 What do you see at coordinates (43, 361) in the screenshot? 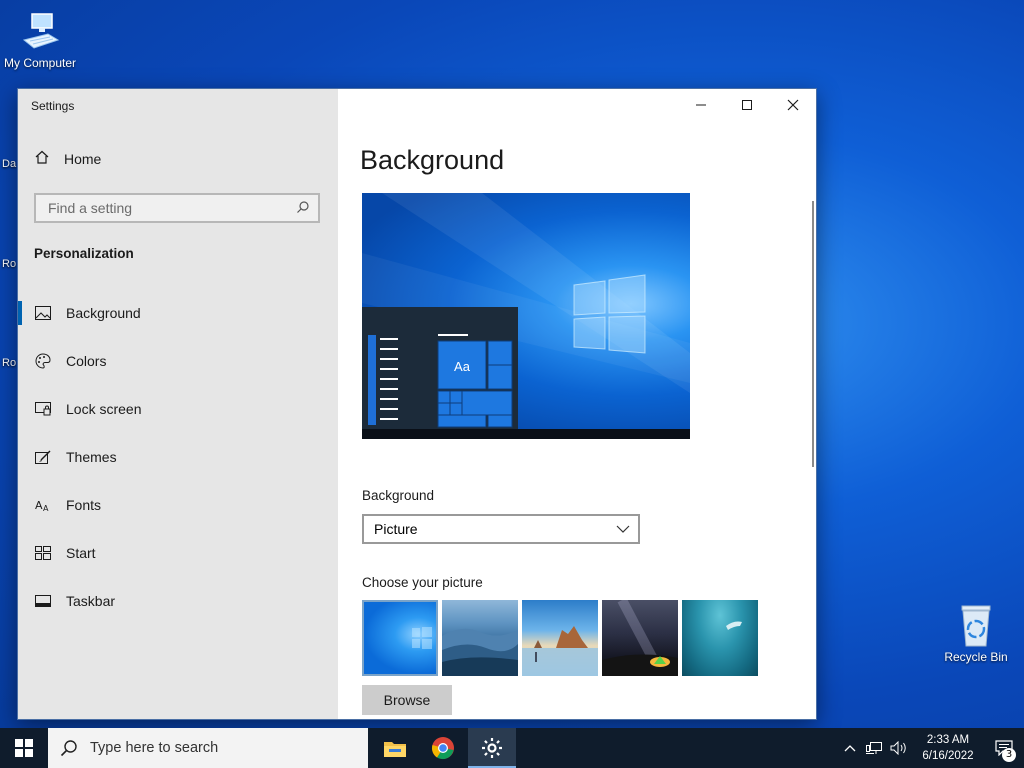
I see `palette-icon` at bounding box center [43, 361].